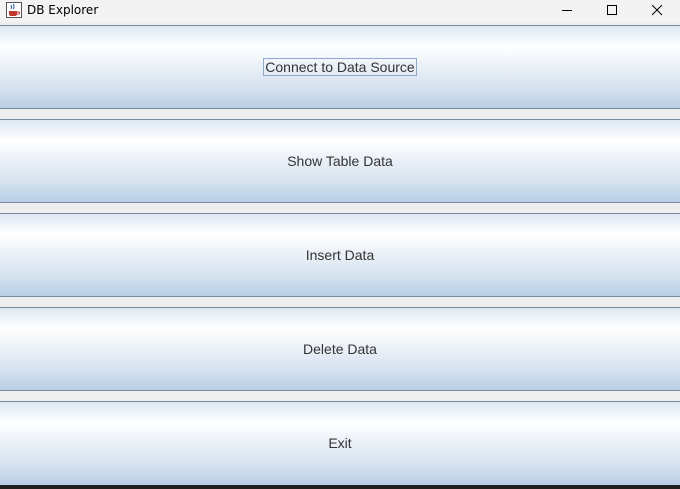 The height and width of the screenshot is (489, 680). I want to click on maximize-button, so click(612, 11).